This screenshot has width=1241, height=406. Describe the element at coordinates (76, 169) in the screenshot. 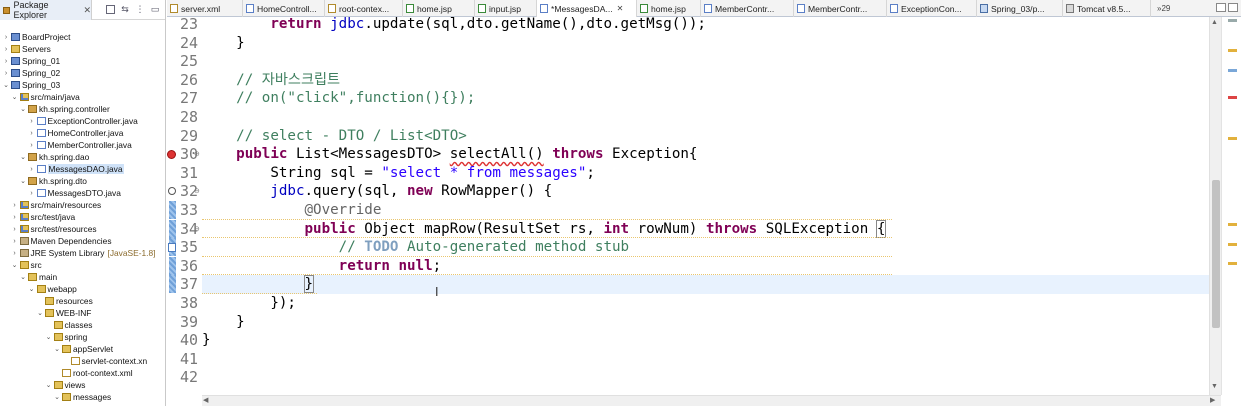

I see `tree-node: › MessagesDAO.java` at that location.